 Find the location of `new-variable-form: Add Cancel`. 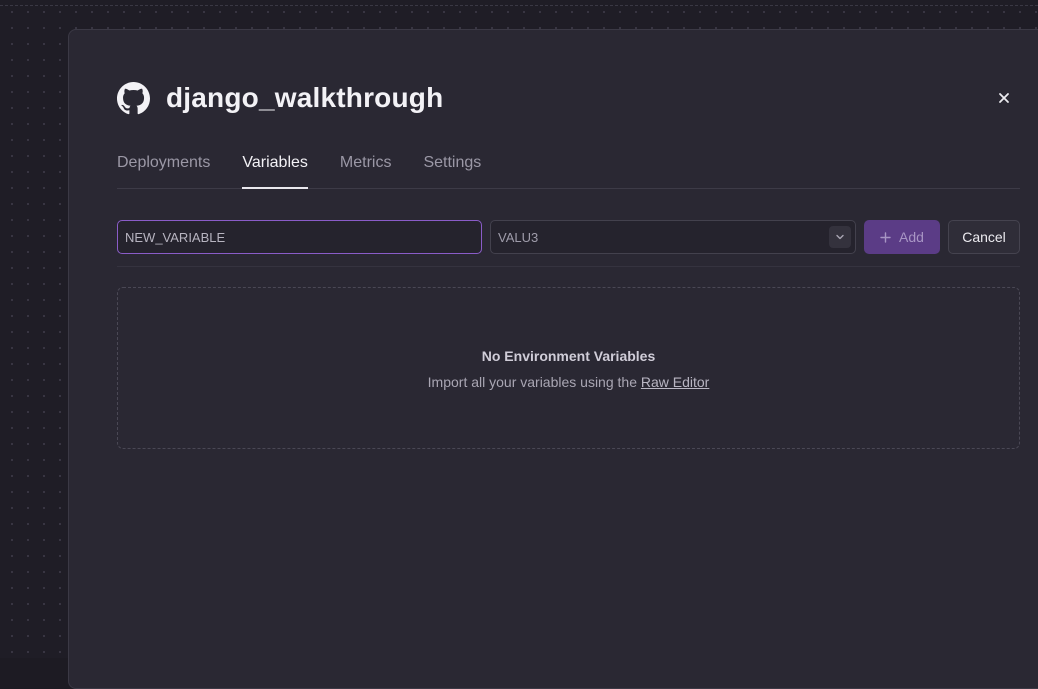

new-variable-form: Add Cancel is located at coordinates (568, 237).